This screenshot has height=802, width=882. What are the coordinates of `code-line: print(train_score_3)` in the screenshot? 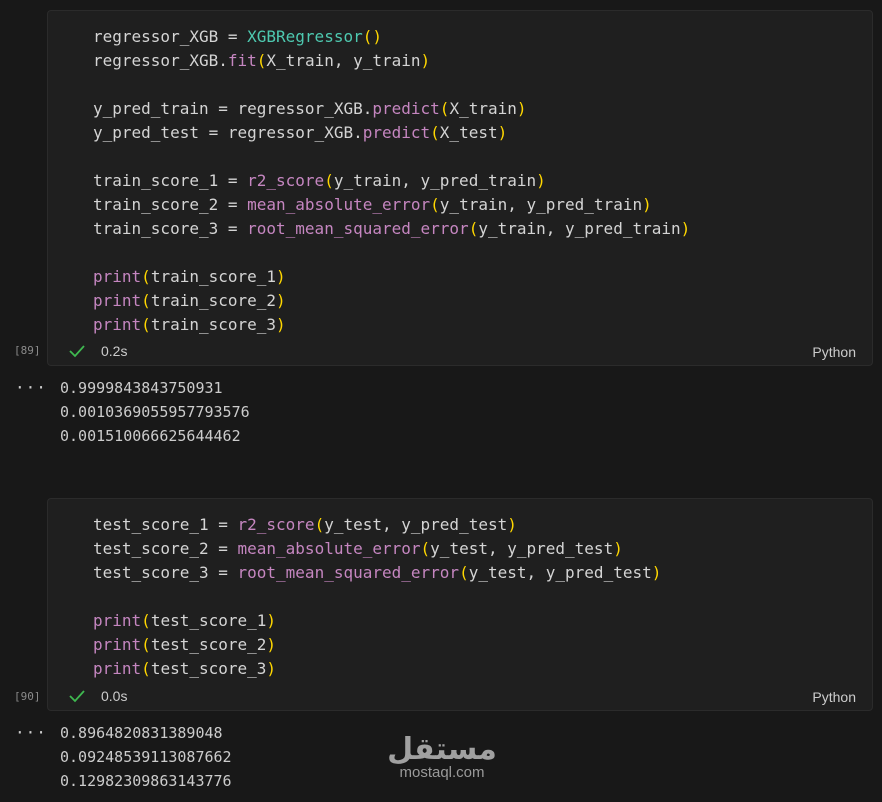 It's located at (189, 324).